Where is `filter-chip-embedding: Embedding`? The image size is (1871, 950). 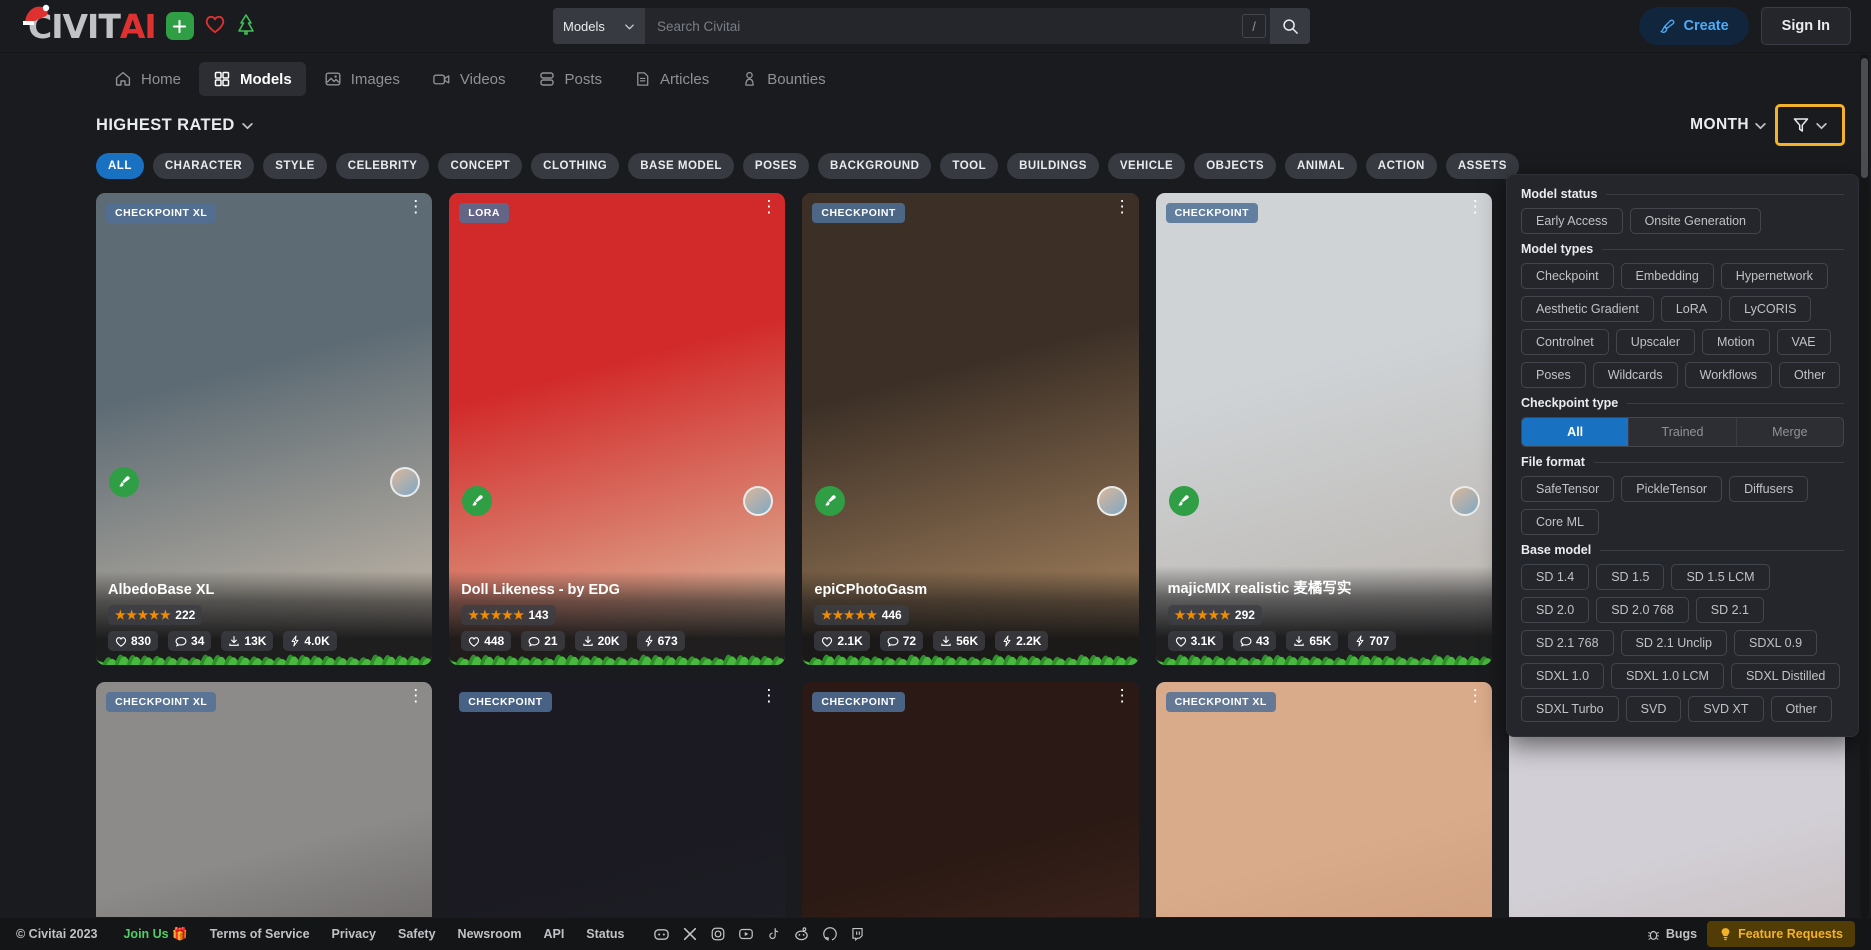
filter-chip-embedding: Embedding is located at coordinates (1667, 276).